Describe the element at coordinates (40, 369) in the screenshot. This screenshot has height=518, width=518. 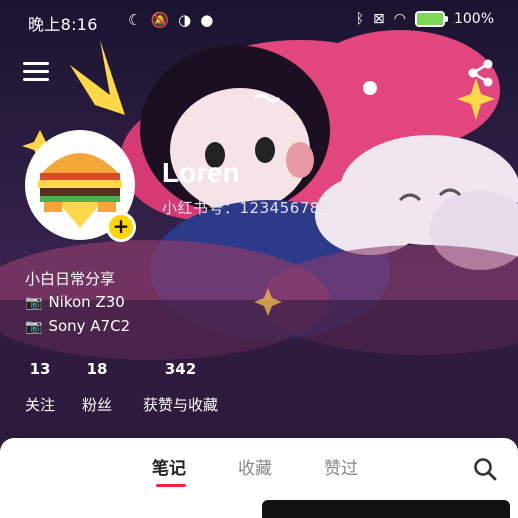
I see `stat-value: 13` at that location.